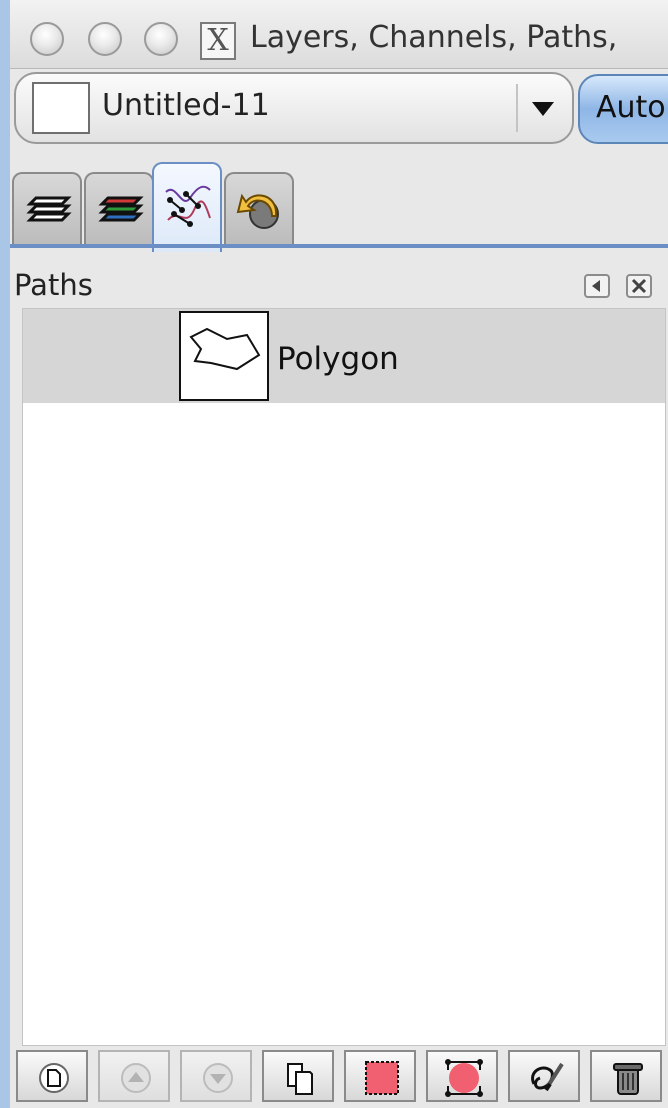 This screenshot has height=1108, width=668. What do you see at coordinates (218, 41) in the screenshot?
I see `x11-icon: X` at bounding box center [218, 41].